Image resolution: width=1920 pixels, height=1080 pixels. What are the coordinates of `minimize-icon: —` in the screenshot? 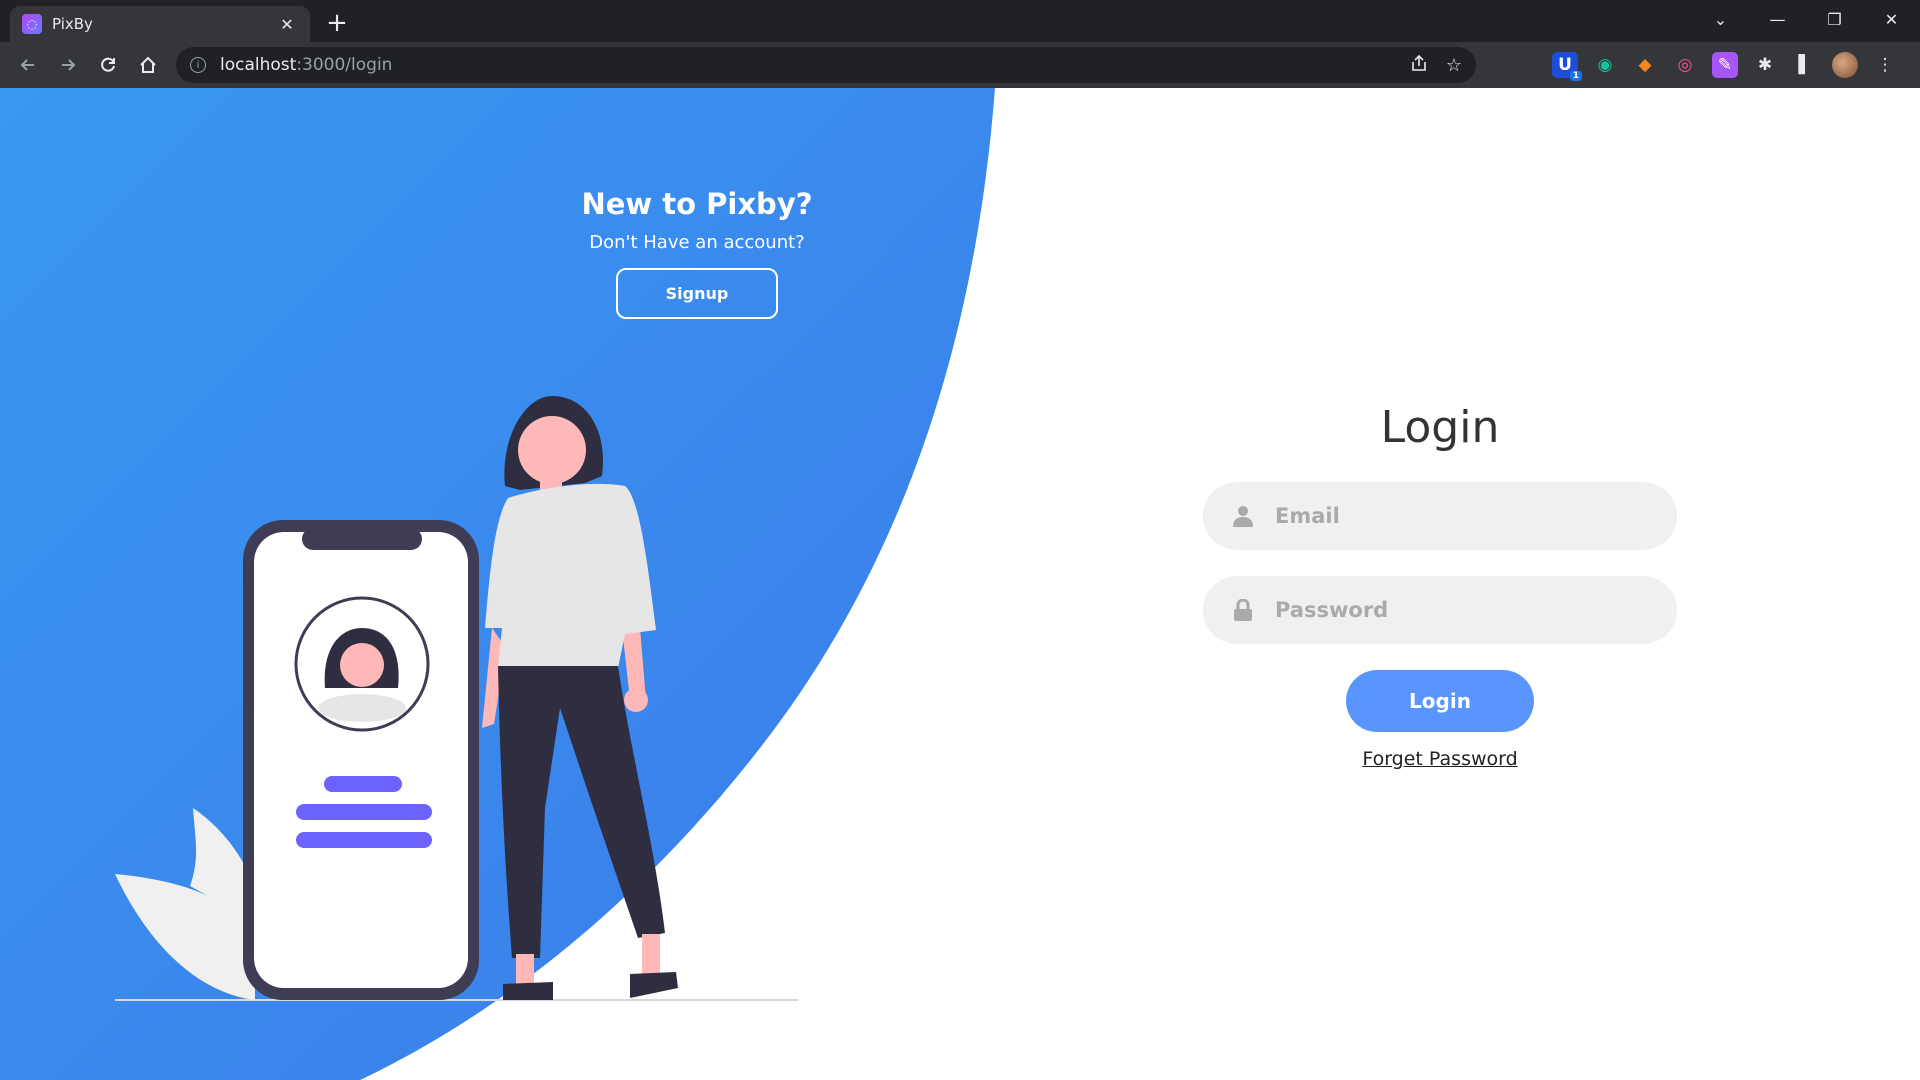 It's located at (1777, 19).